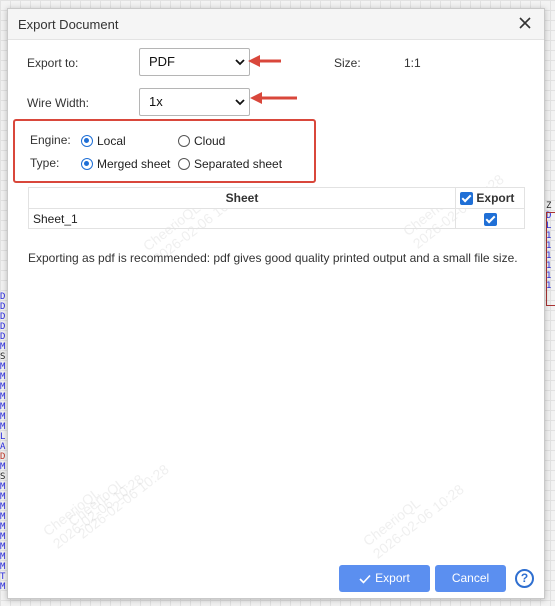 The height and width of the screenshot is (606, 555). I want to click on export-button: Export, so click(384, 578).